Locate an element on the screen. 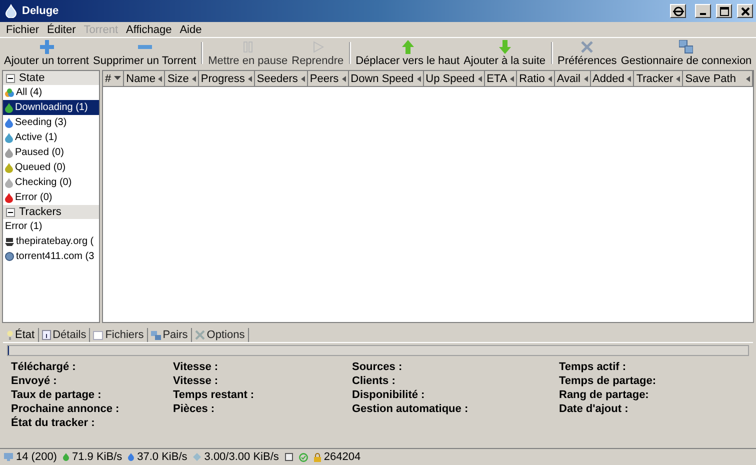 The image size is (756, 465). toolbar-button: Ajouter à la suite is located at coordinates (505, 53).